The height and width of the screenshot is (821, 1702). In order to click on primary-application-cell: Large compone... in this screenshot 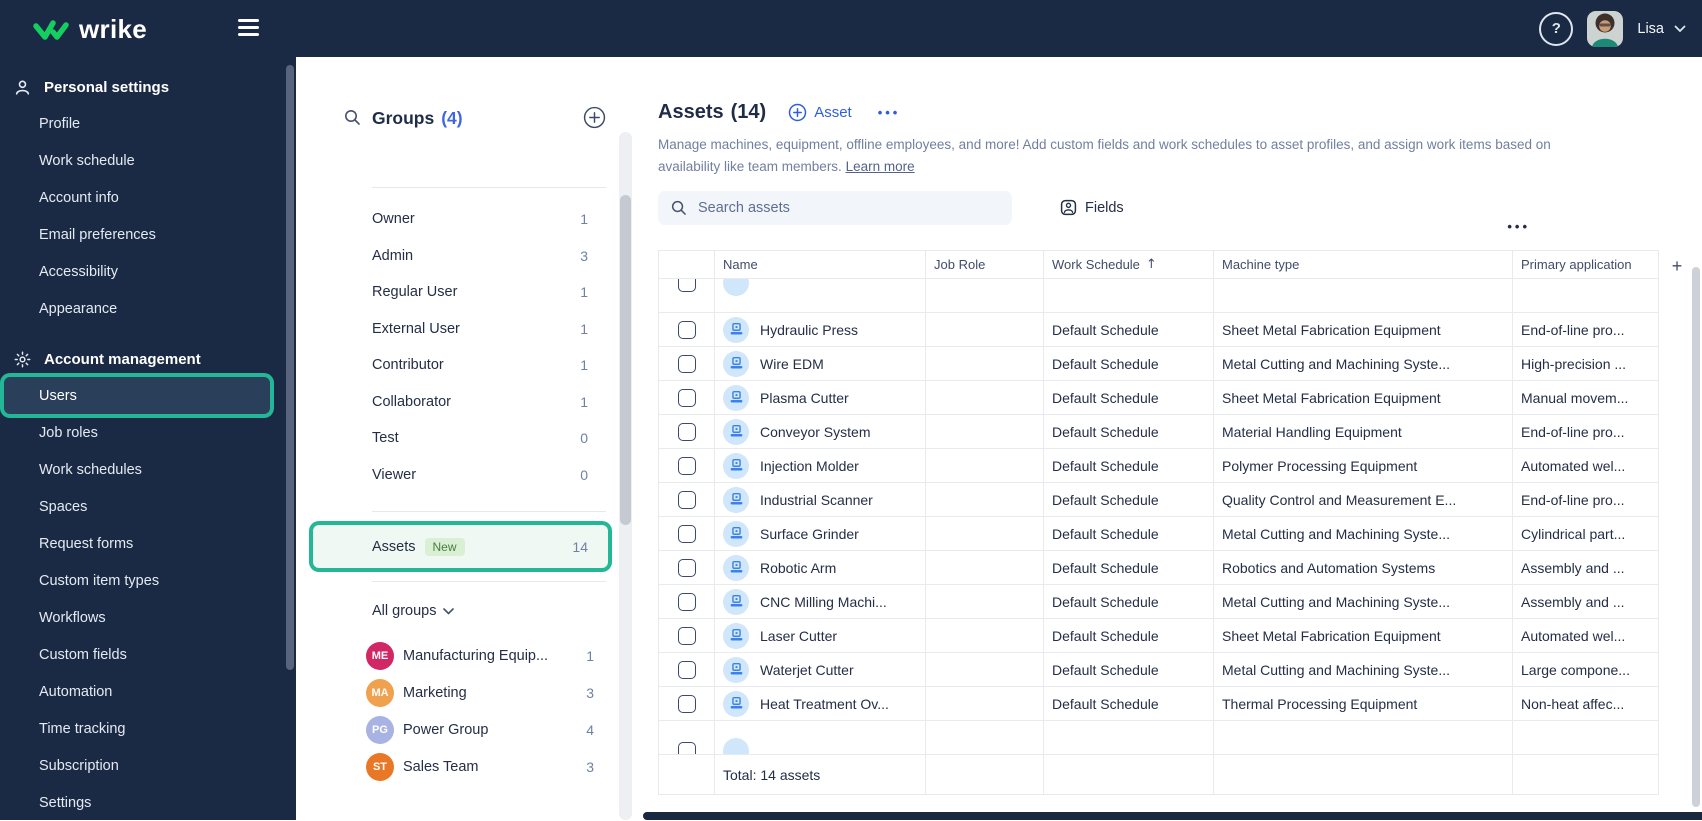, I will do `click(1586, 670)`.